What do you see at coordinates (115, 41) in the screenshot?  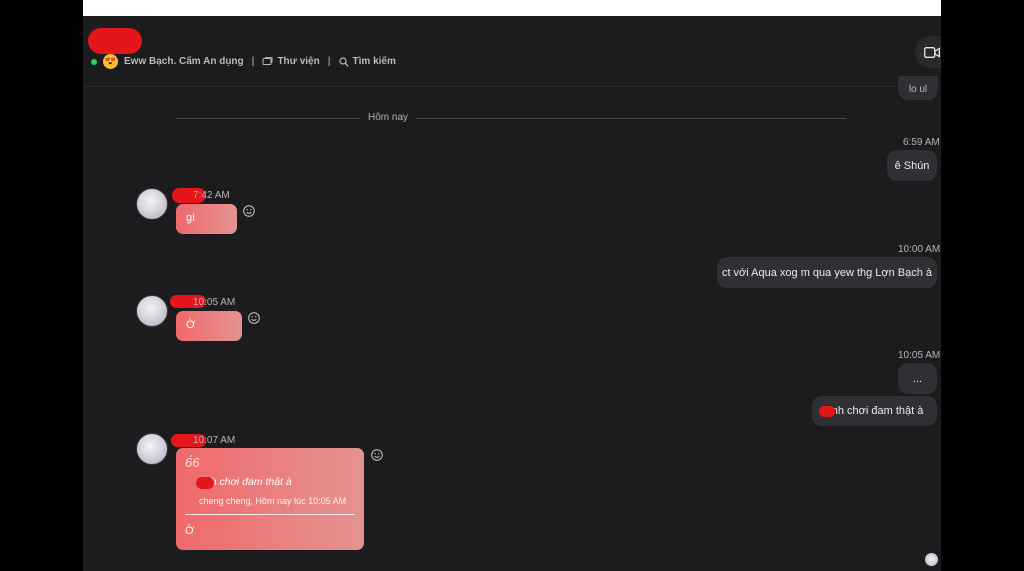 I see `redacted-contact-name` at bounding box center [115, 41].